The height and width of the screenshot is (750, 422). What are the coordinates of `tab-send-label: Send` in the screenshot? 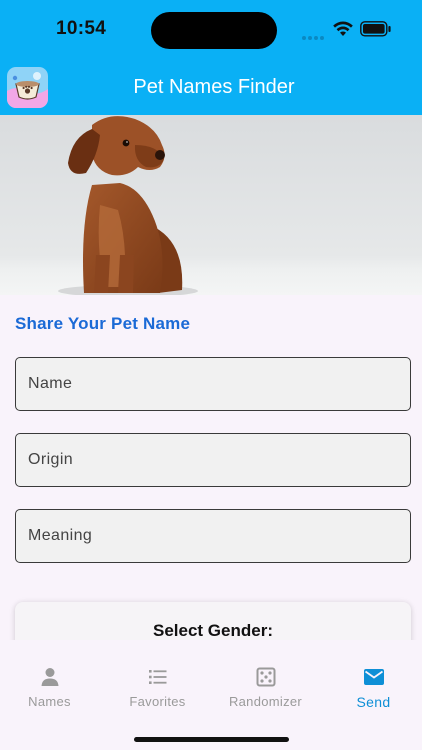 It's located at (373, 702).